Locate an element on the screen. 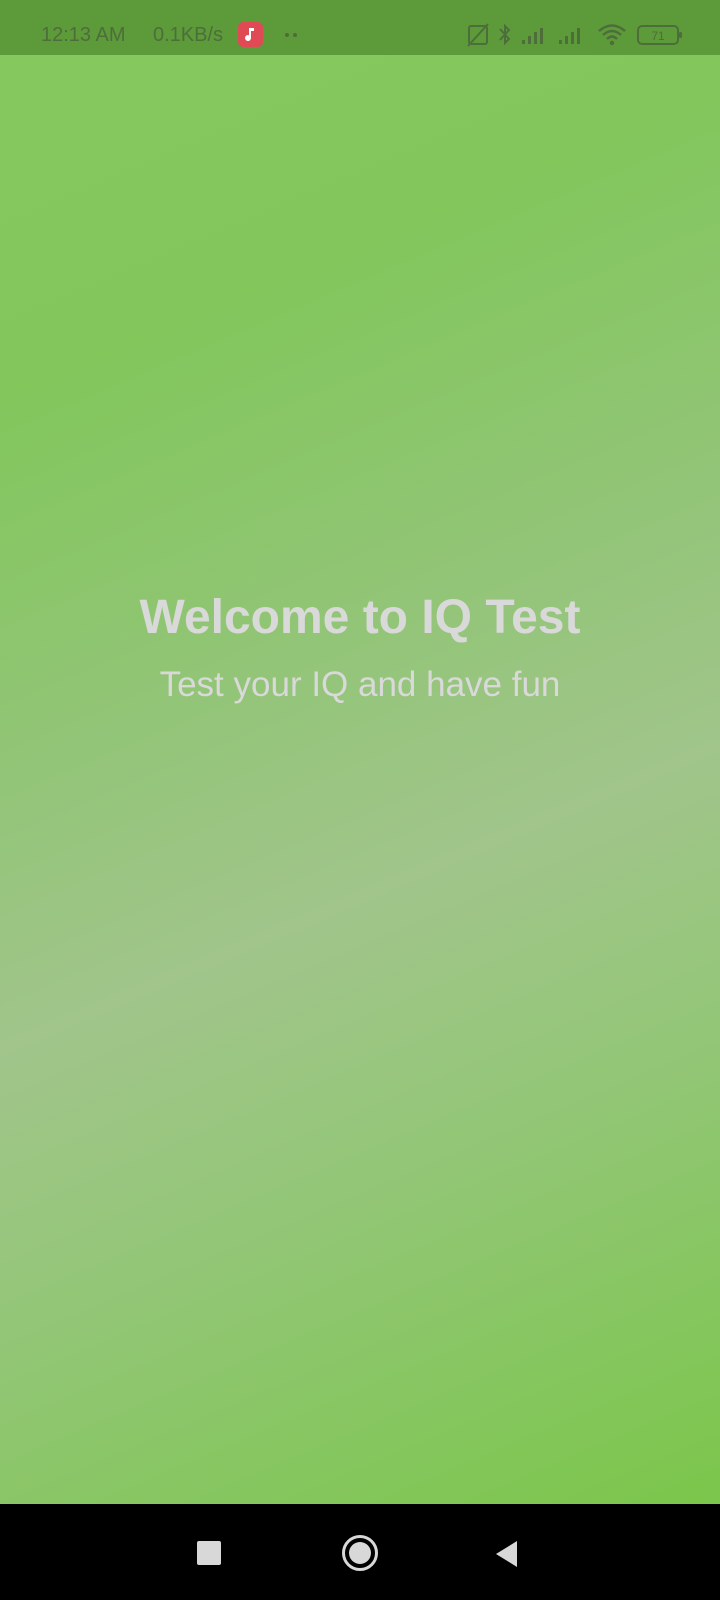 Image resolution: width=720 pixels, height=1600 pixels. status-bar: 12:13 AM 0.1KB/s 71 is located at coordinates (360, 27).